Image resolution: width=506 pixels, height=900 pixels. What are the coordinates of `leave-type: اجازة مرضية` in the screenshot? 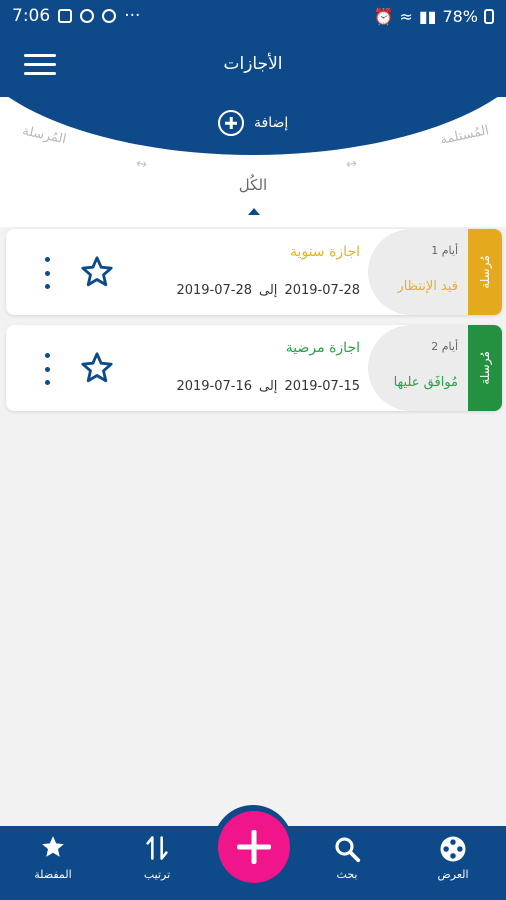 It's located at (322, 348).